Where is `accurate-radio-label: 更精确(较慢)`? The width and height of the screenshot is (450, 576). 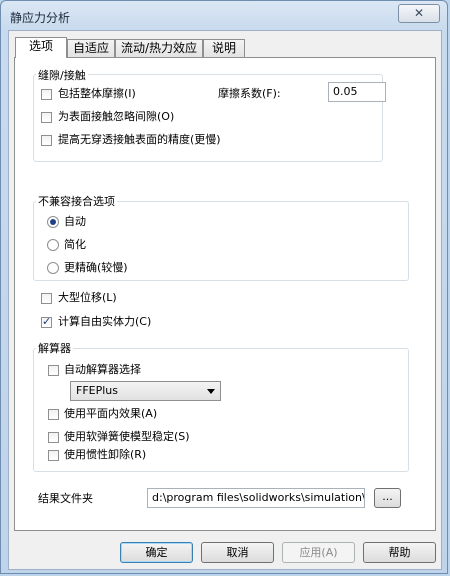
accurate-radio-label: 更精确(较慢) is located at coordinates (96, 267).